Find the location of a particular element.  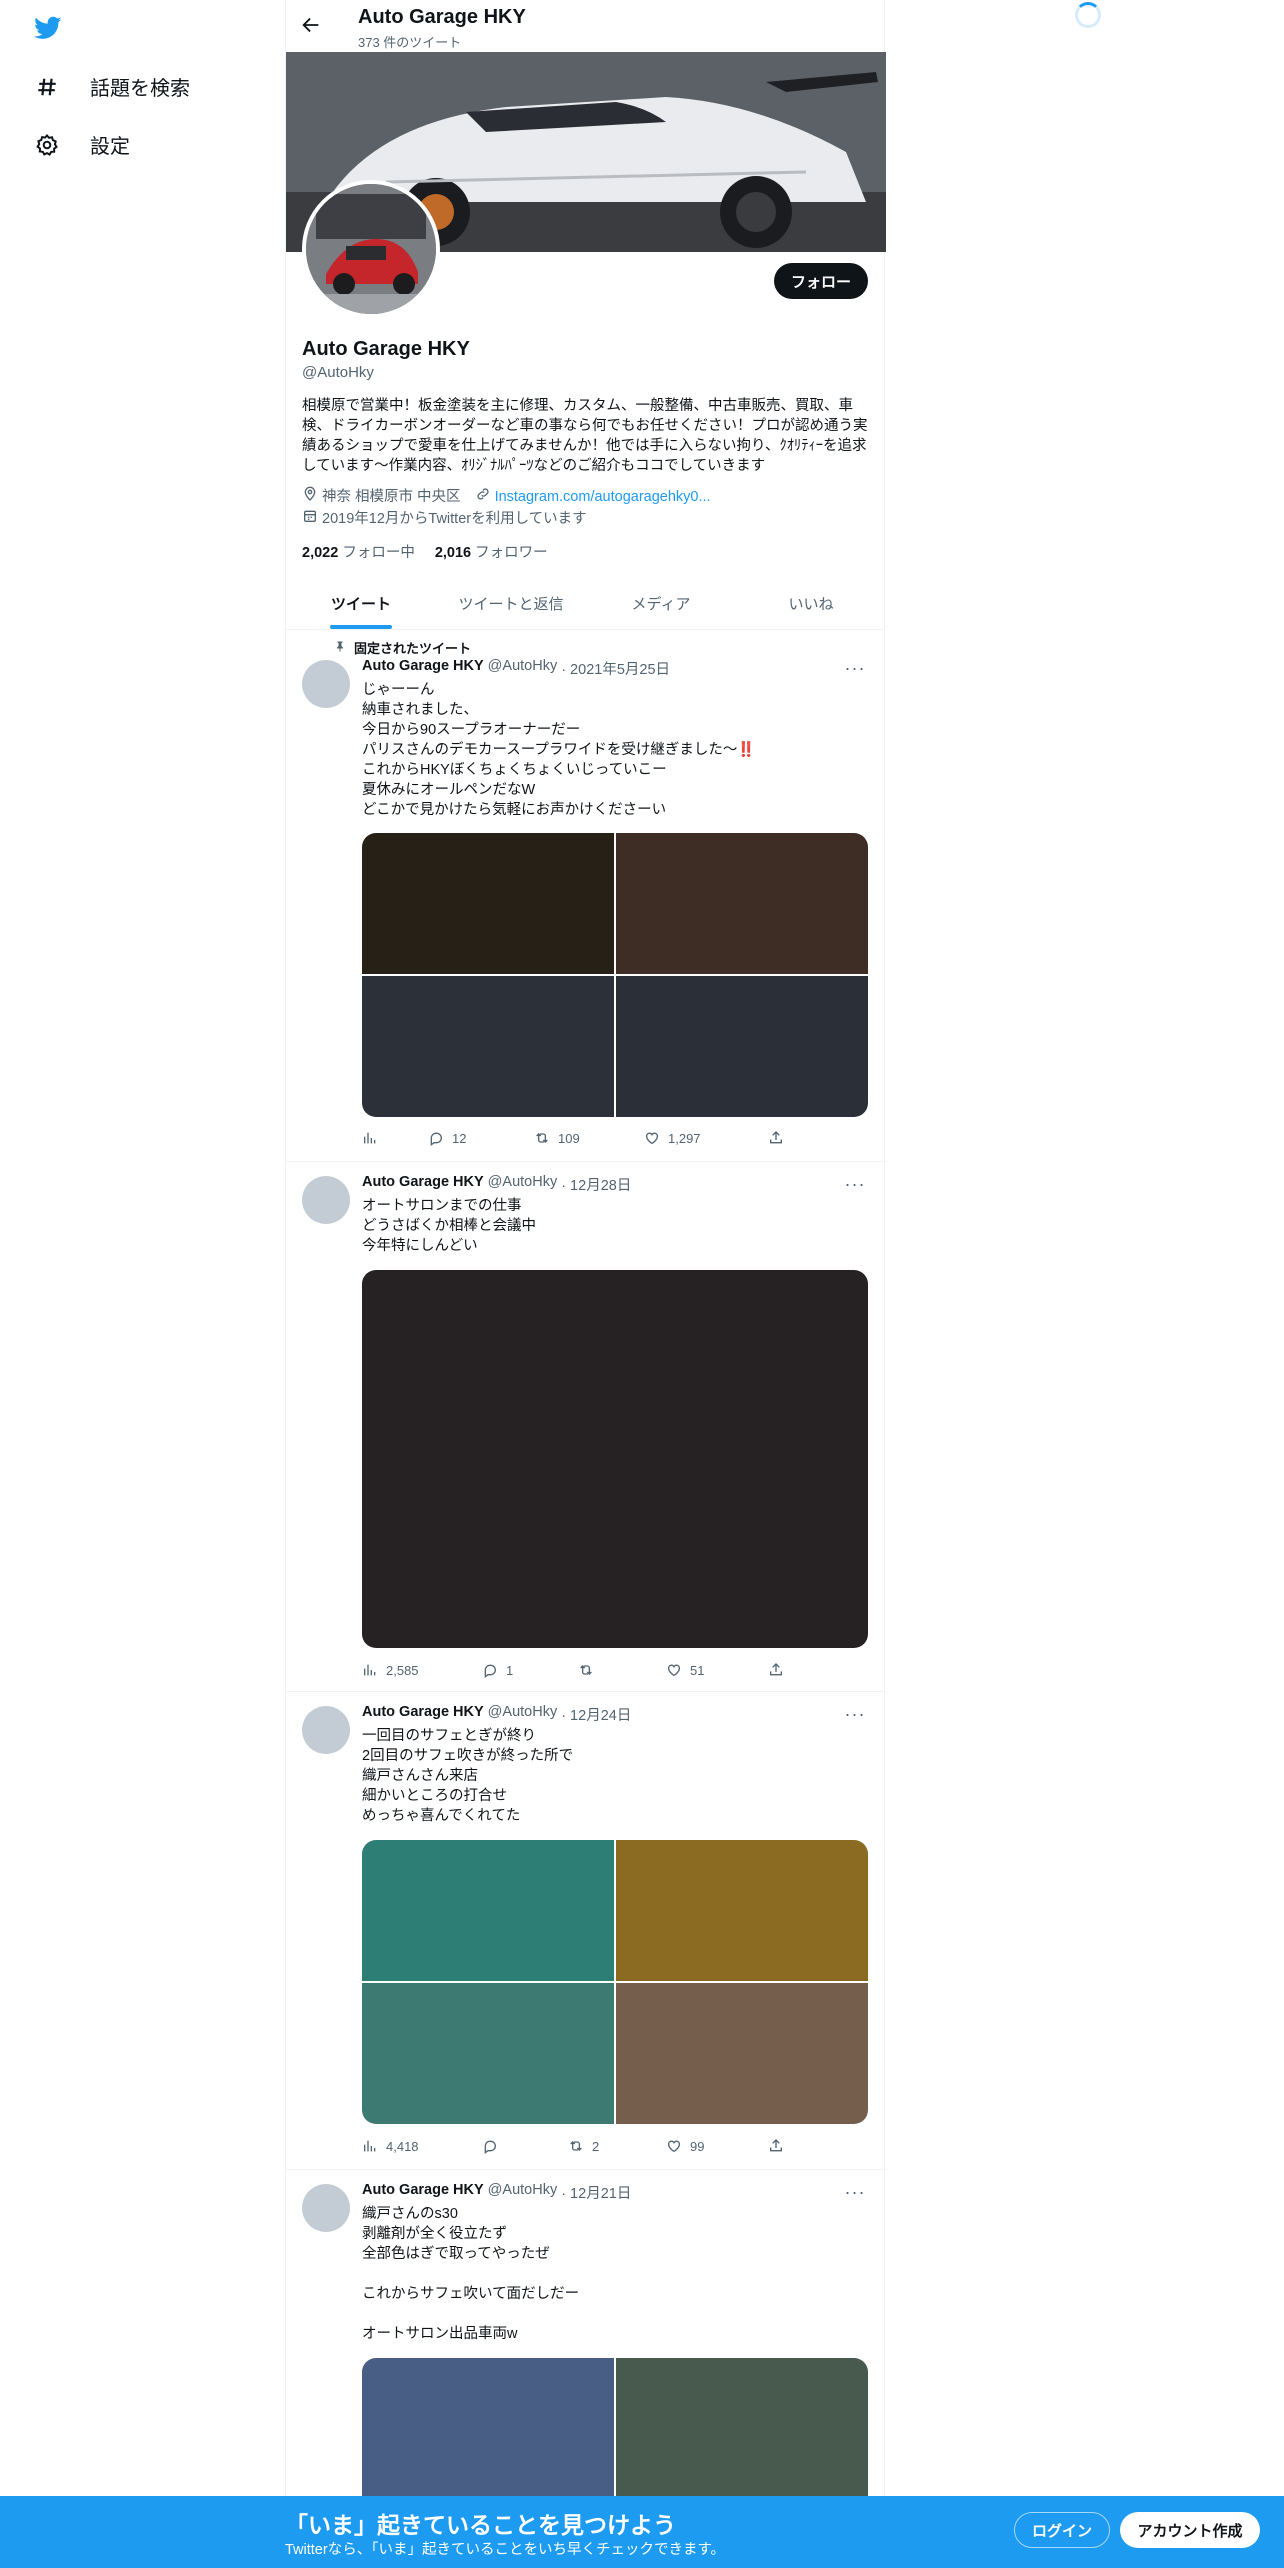

retweet-button: 2 is located at coordinates (583, 2146).